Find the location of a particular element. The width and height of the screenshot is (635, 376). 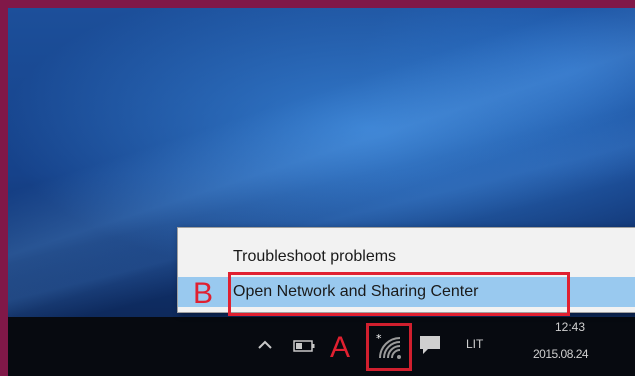

chevron-up-icon is located at coordinates (265, 345).